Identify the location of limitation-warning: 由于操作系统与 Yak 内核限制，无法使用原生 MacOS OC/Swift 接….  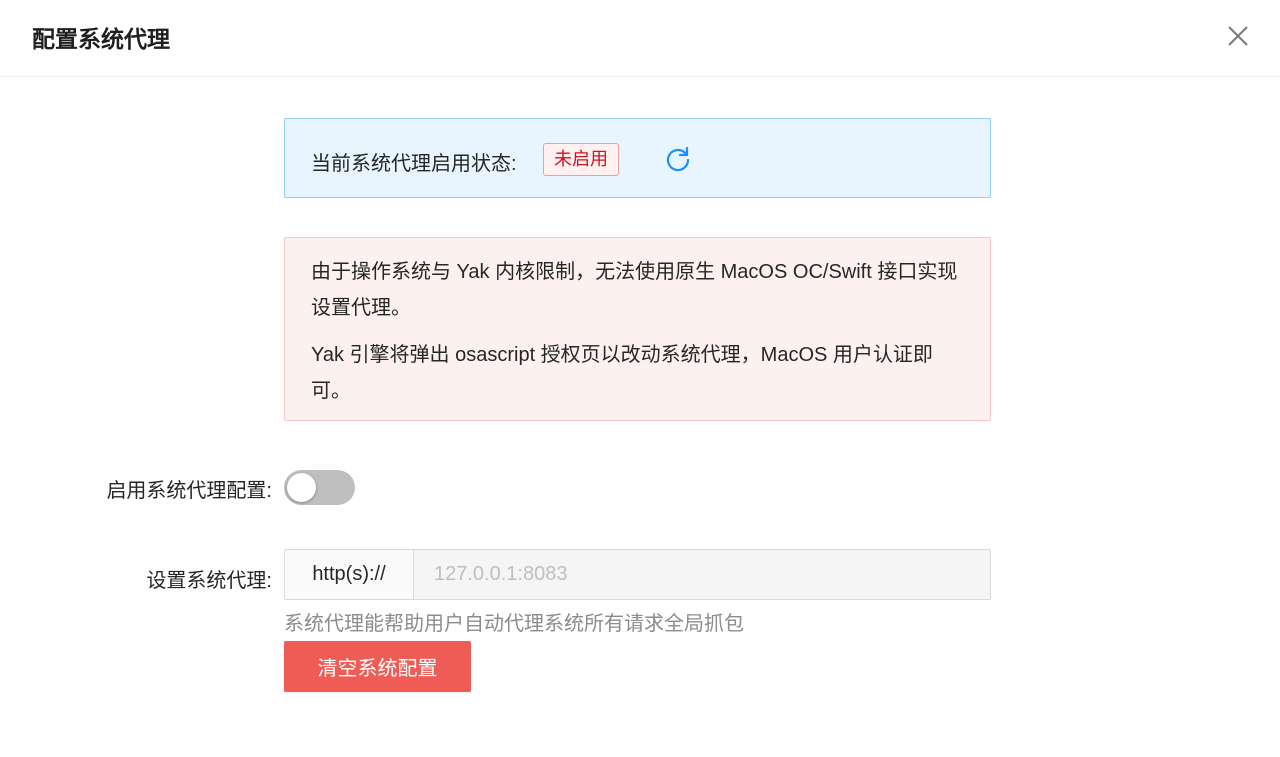
(637, 329).